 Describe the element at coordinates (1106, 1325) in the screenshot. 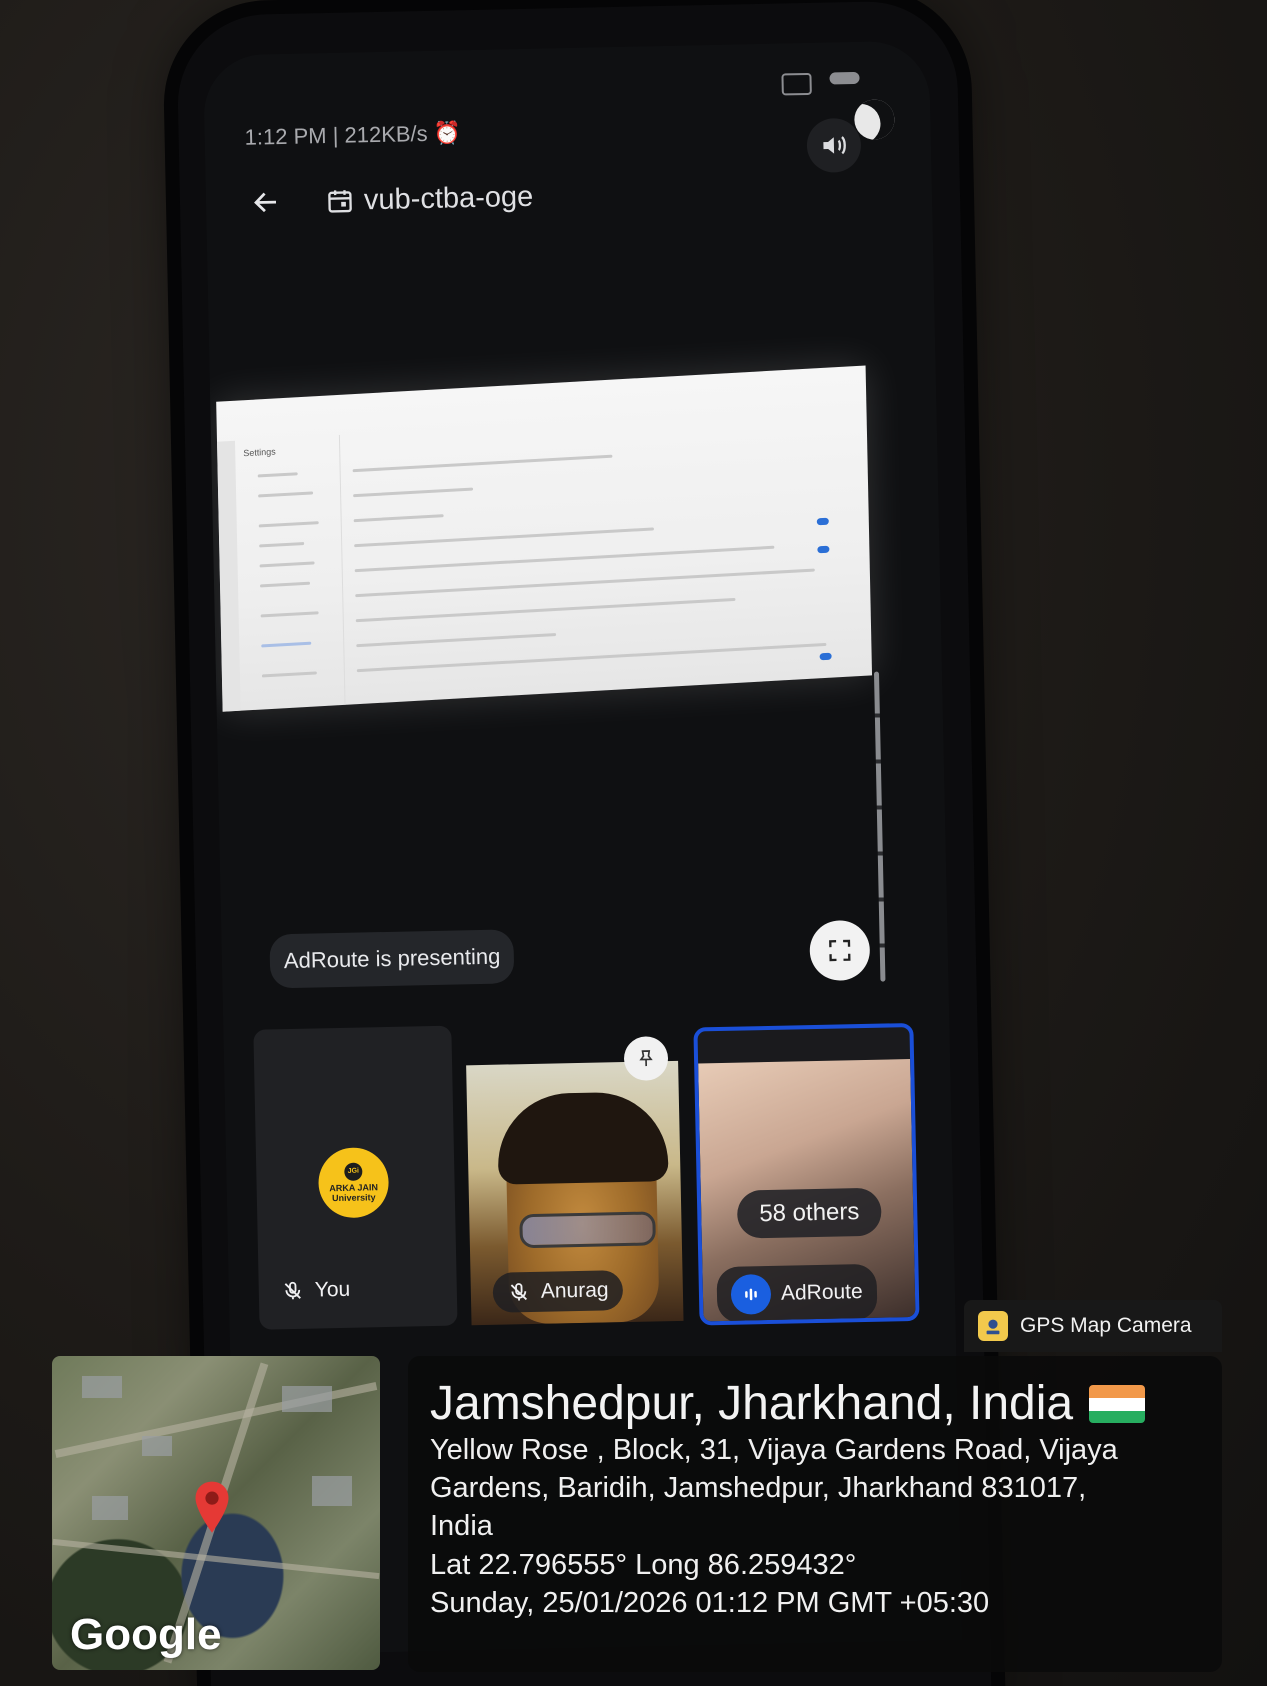

I see `gps-app-name: GPS Map Camera` at that location.